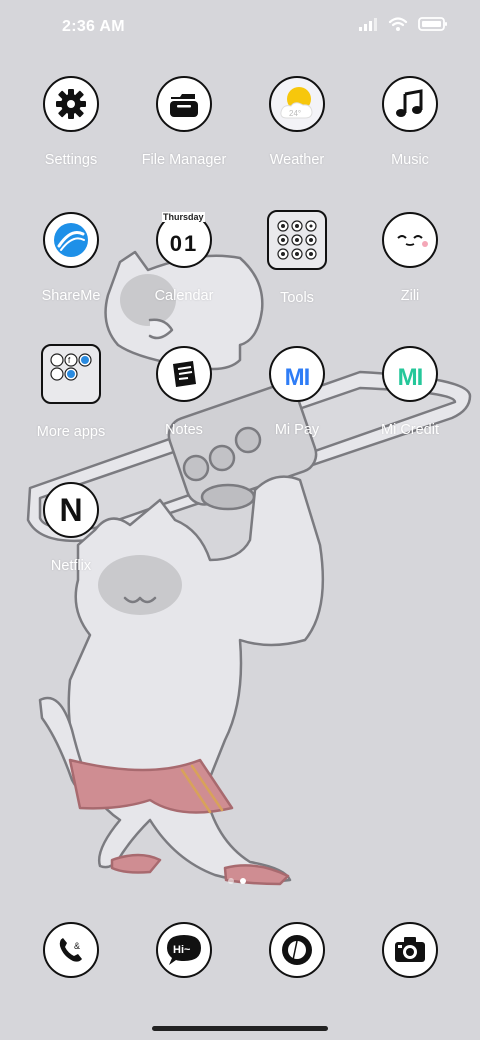 The image size is (480, 1040). Describe the element at coordinates (71, 160) in the screenshot. I see `app-label: Settings` at that location.